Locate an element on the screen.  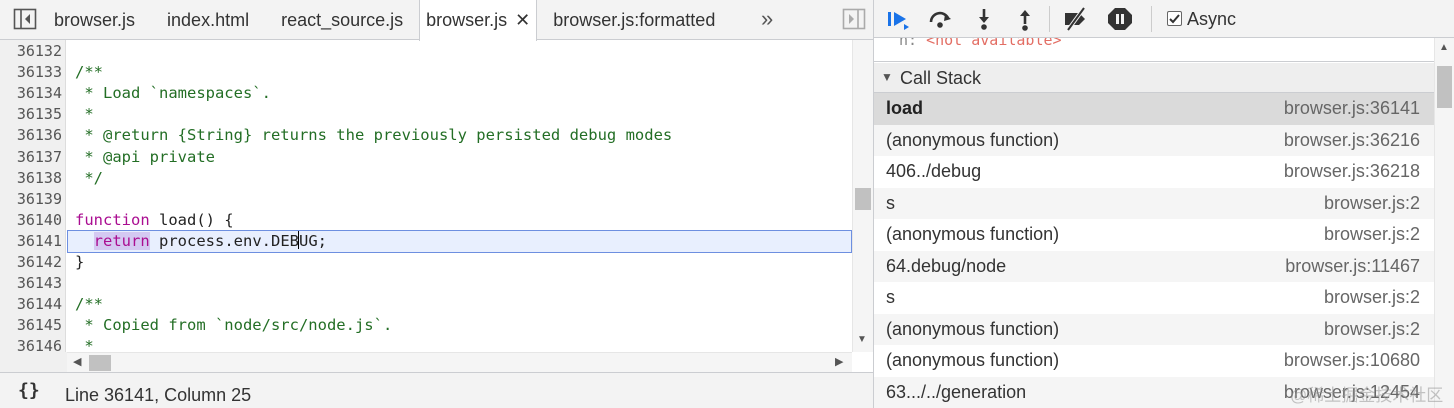
scope-variables-partial: n: <not available> is located at coordinates (1154, 50).